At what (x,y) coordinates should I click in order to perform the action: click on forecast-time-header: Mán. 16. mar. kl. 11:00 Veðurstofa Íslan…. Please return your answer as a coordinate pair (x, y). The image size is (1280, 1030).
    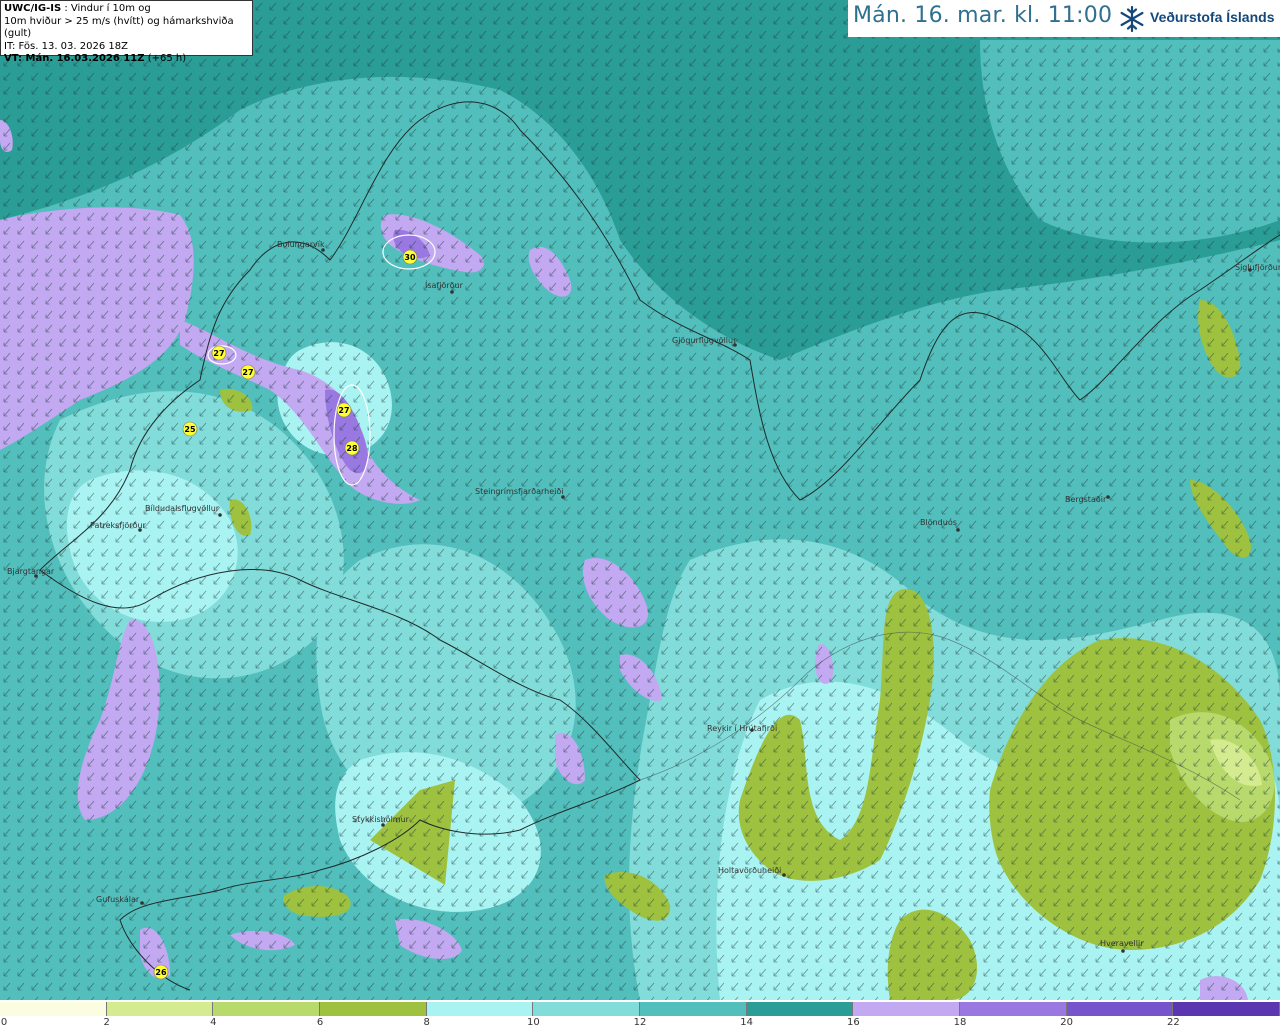
    Looking at the image, I should click on (1064, 18).